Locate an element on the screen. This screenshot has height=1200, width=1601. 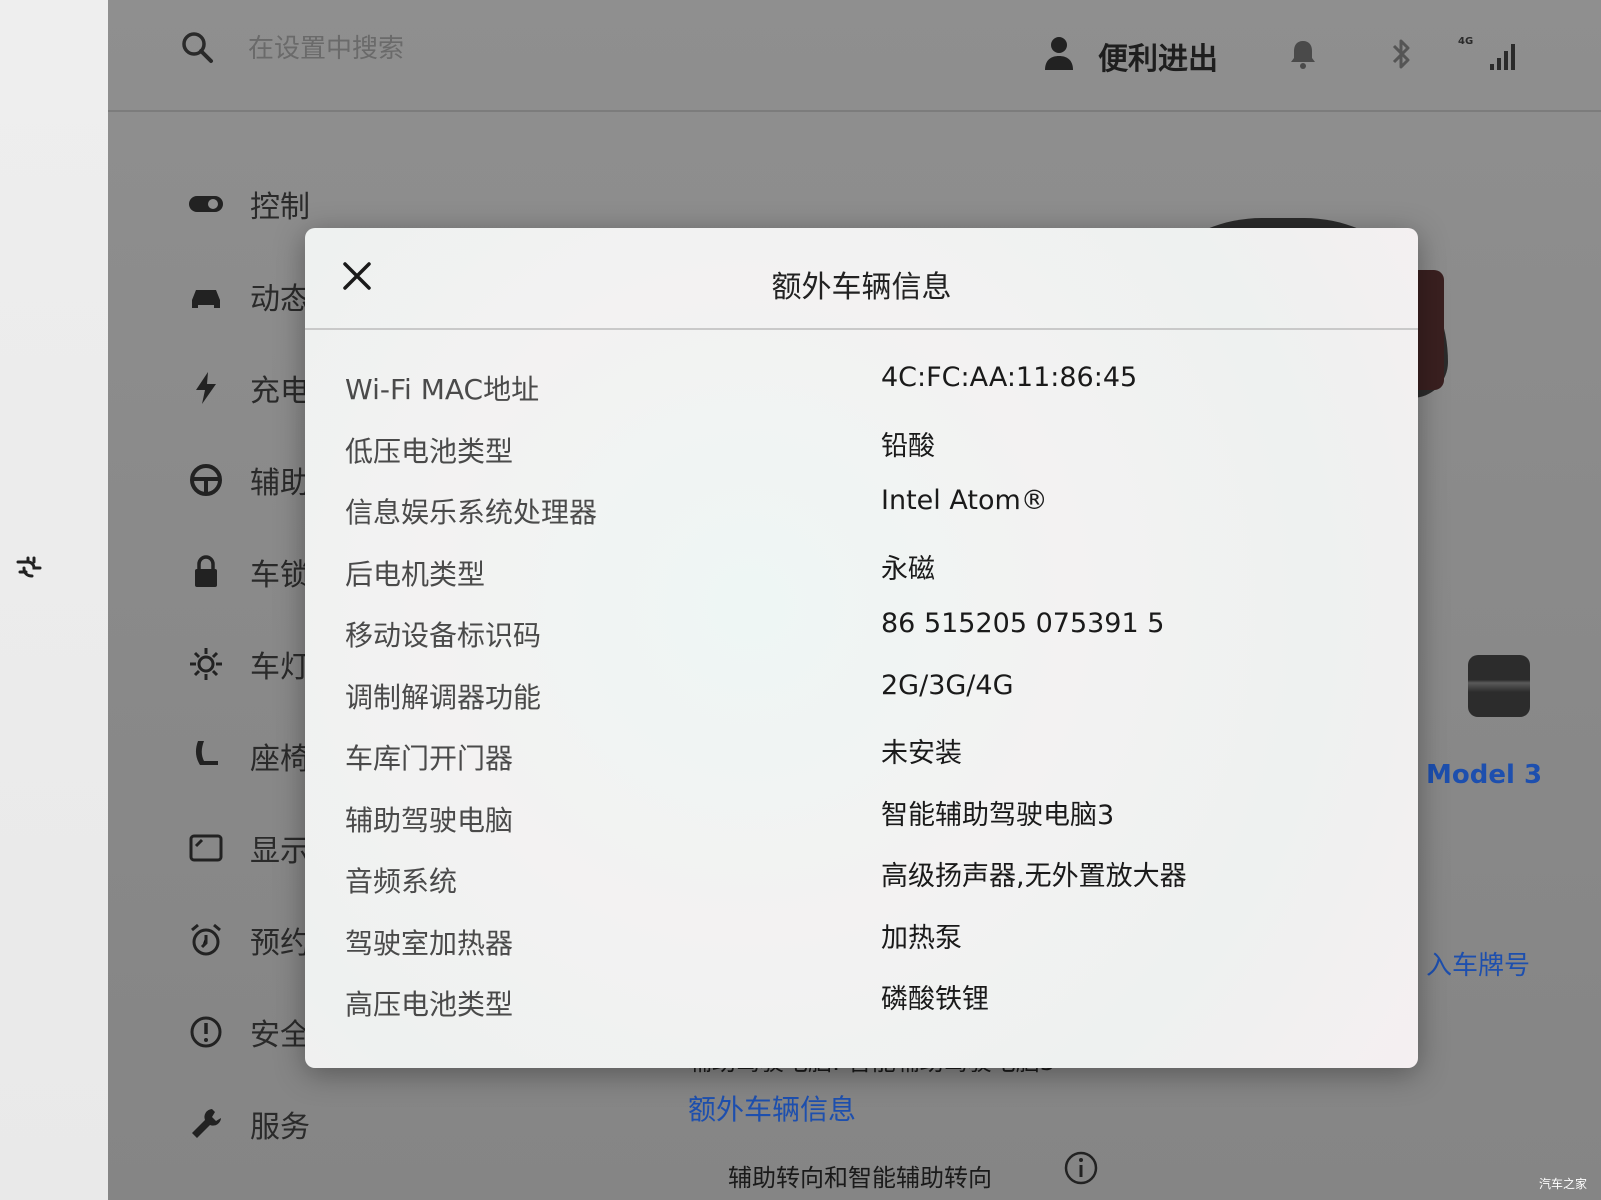
alert-icon is located at coordinates (206, 1032).